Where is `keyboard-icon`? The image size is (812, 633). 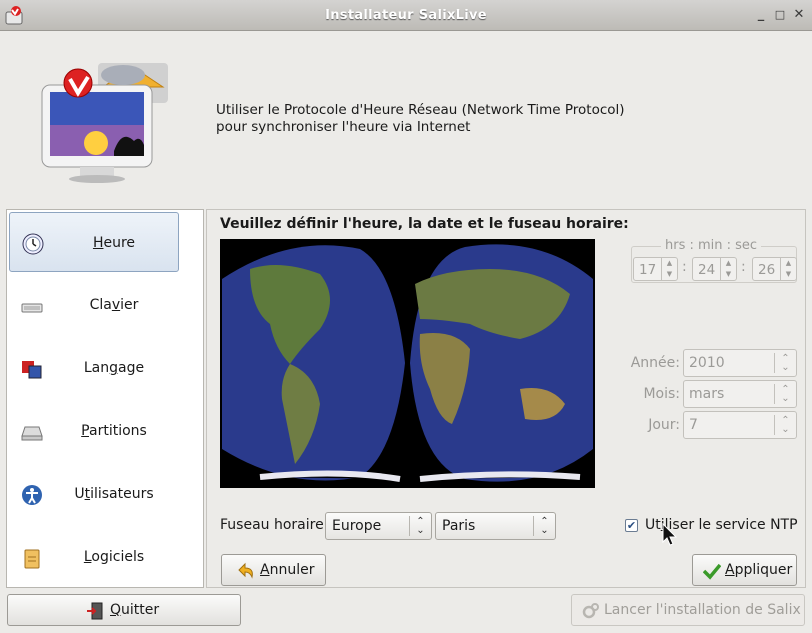
keyboard-icon is located at coordinates (32, 308).